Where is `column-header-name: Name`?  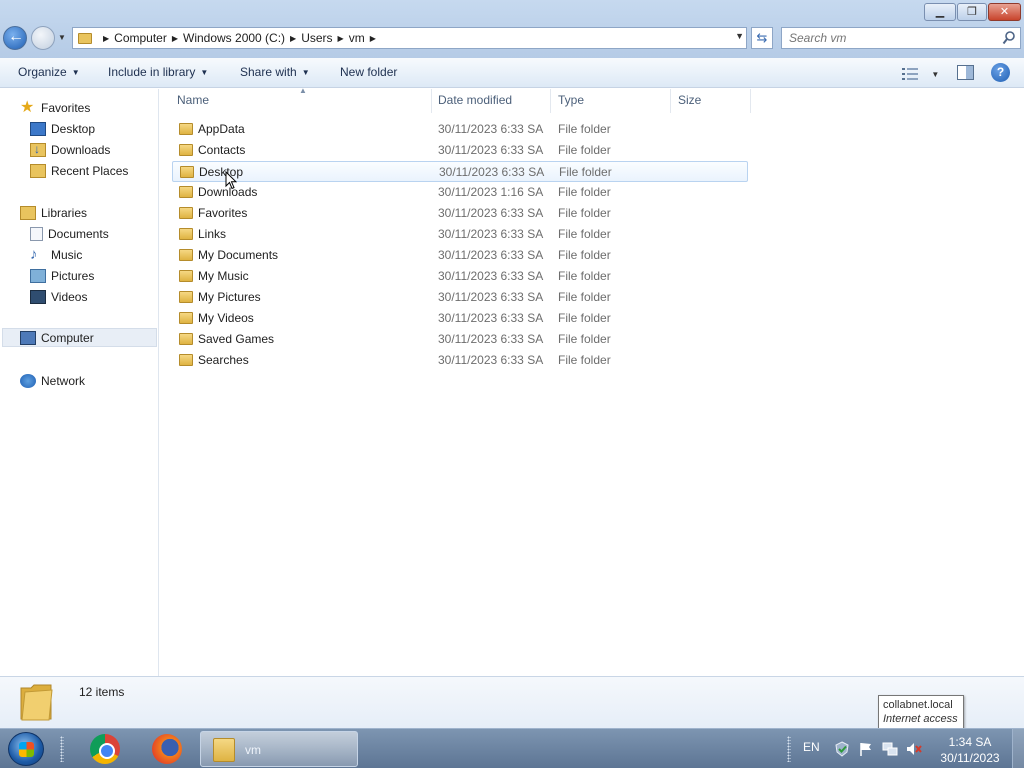 column-header-name: Name is located at coordinates (301, 101).